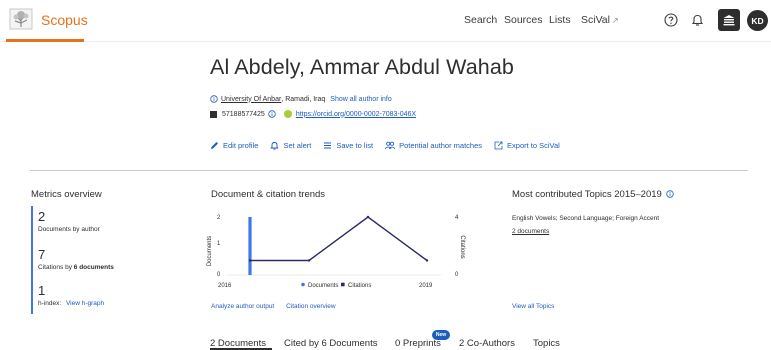 Image resolution: width=771 pixels, height=350 pixels. I want to click on top-header: Scopus Search Sources Lists SciVal ↗ KD, so click(385, 21).